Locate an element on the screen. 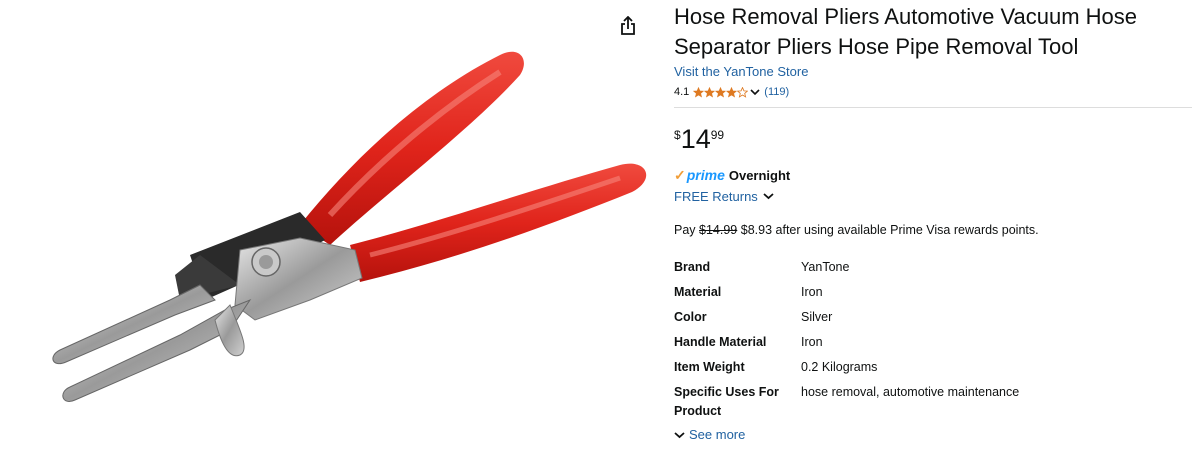 This screenshot has height=465, width=1200. see-more-label: See more is located at coordinates (717, 434).